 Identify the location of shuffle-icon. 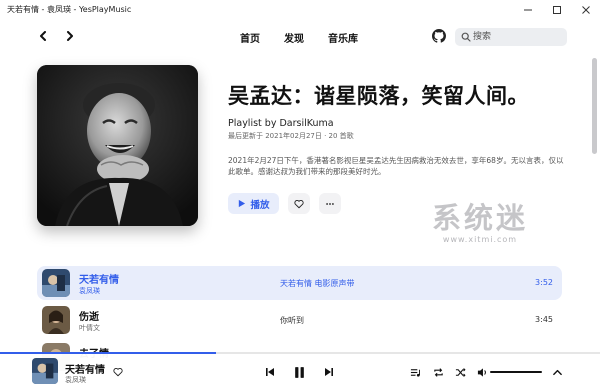
(460, 372).